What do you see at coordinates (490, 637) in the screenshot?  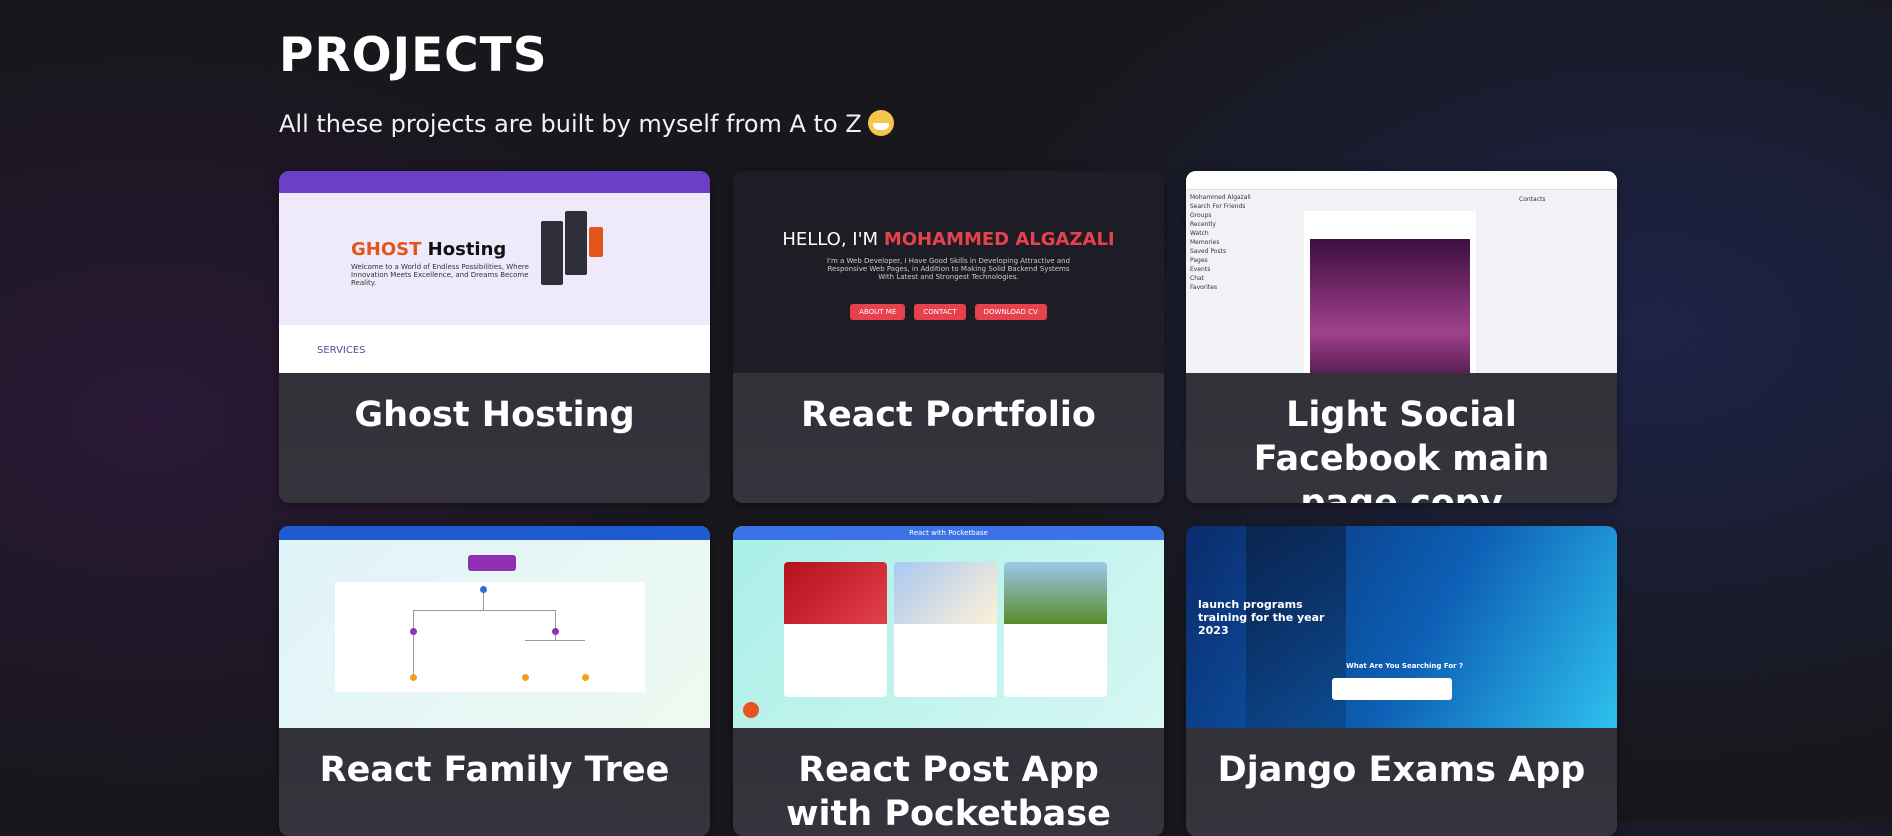 I see `tree-canvas` at bounding box center [490, 637].